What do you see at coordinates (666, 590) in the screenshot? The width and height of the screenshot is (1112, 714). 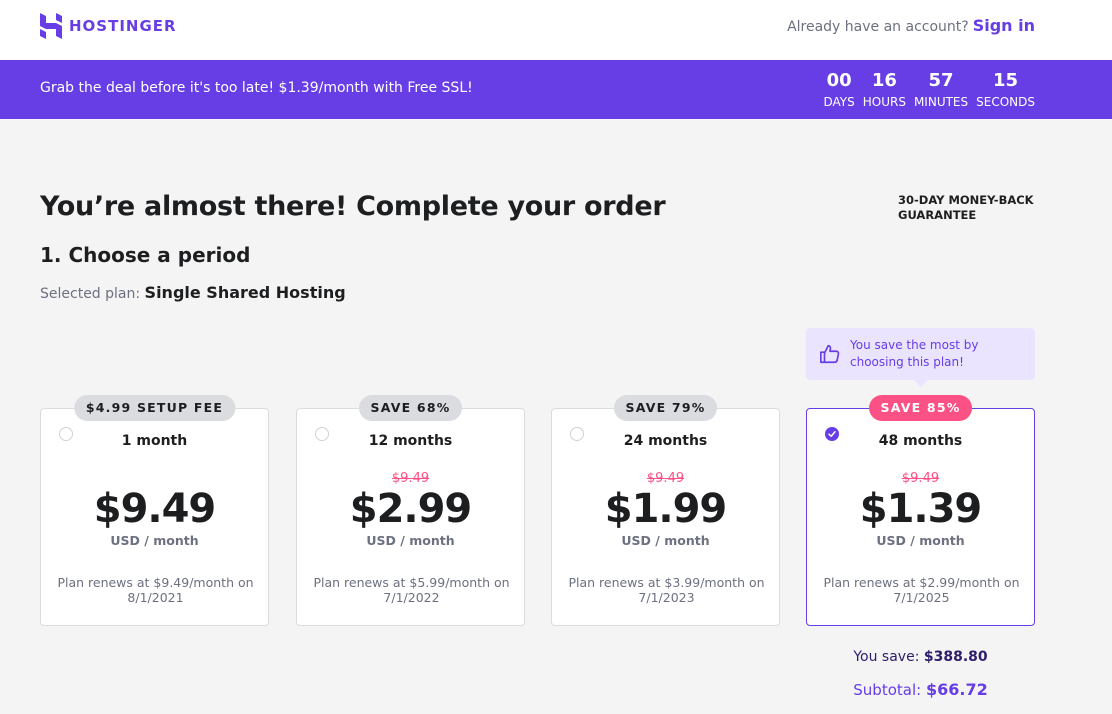 I see `plan-renewal-note: Plan renews at $3.99/month on 7/1/2023` at bounding box center [666, 590].